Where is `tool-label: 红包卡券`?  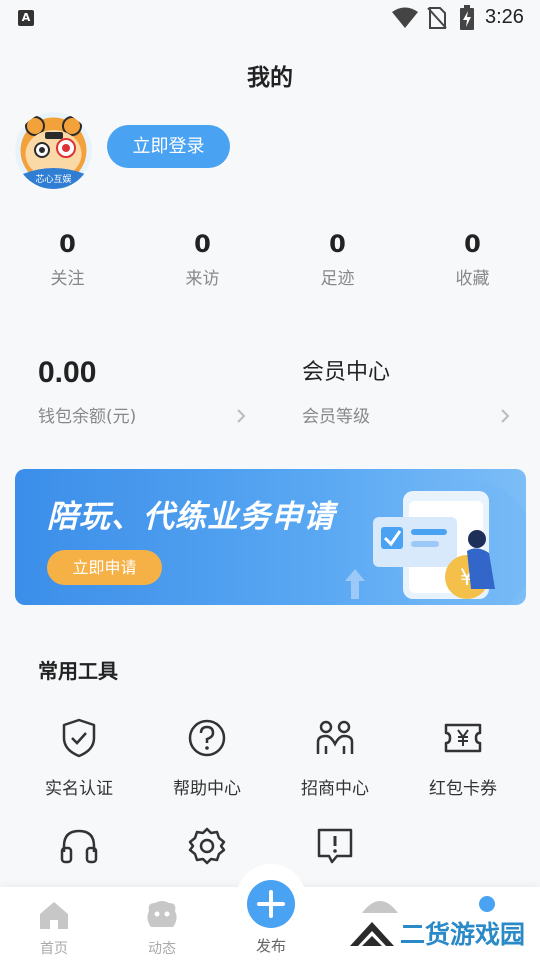
tool-label: 红包卡券 is located at coordinates (463, 789).